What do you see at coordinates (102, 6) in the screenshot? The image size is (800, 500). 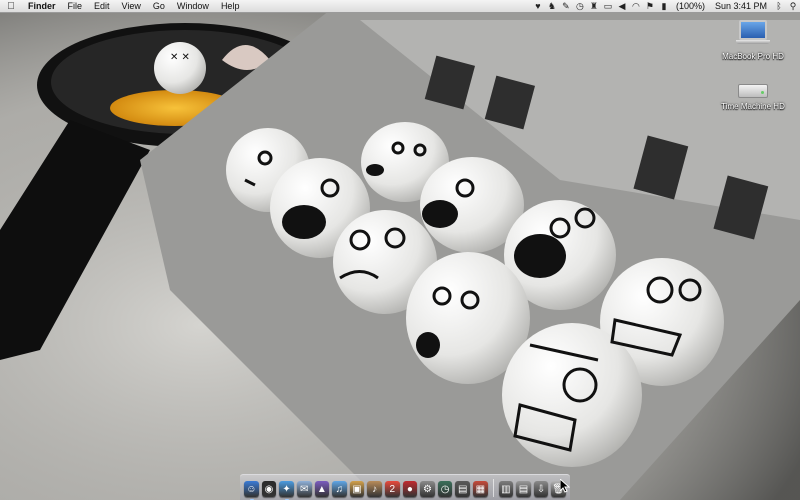 I see `menu-edit: Edit` at bounding box center [102, 6].